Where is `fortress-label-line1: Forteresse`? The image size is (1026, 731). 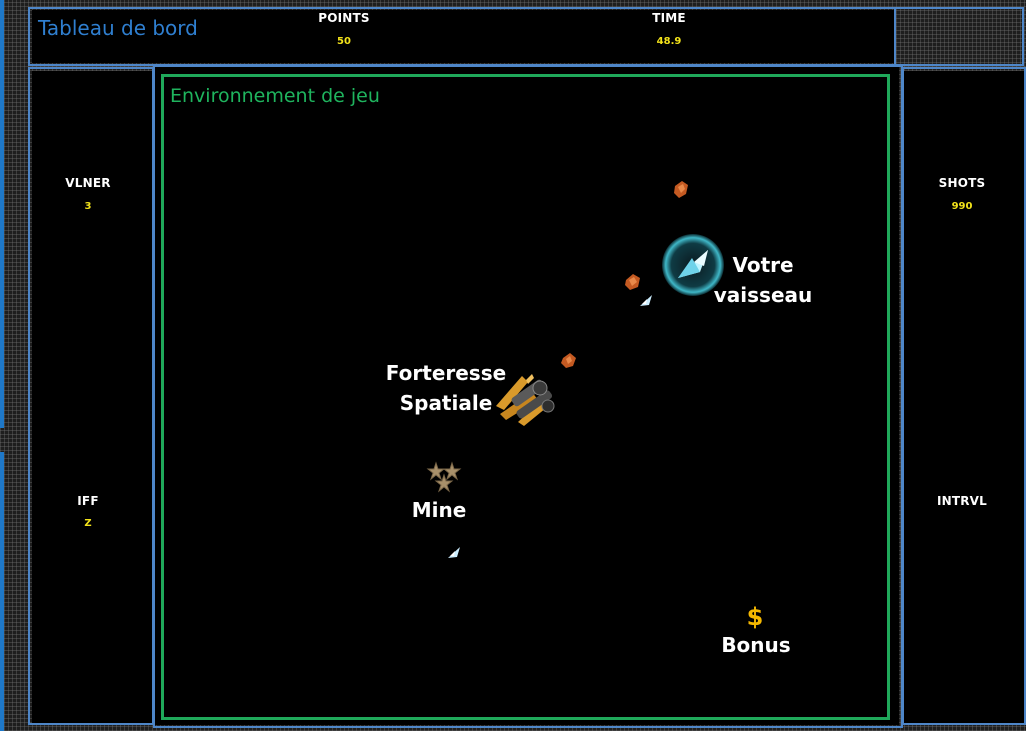 fortress-label-line1: Forteresse is located at coordinates (446, 373).